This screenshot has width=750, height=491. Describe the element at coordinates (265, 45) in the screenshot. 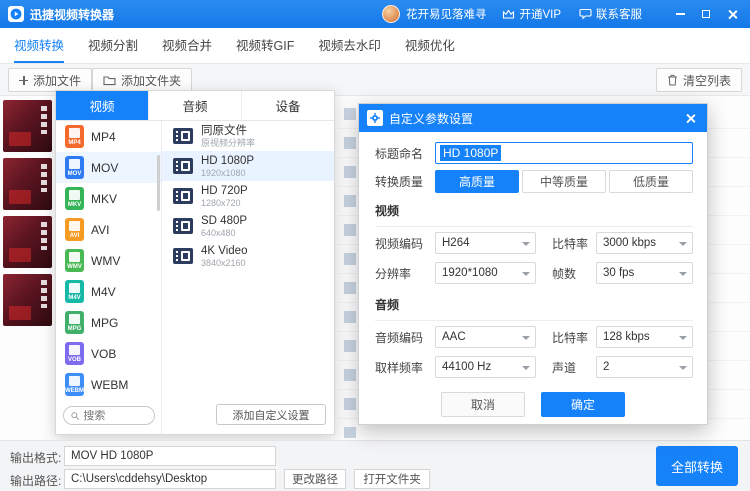

I see `tab-video-to-gif: 视频转GIF` at that location.